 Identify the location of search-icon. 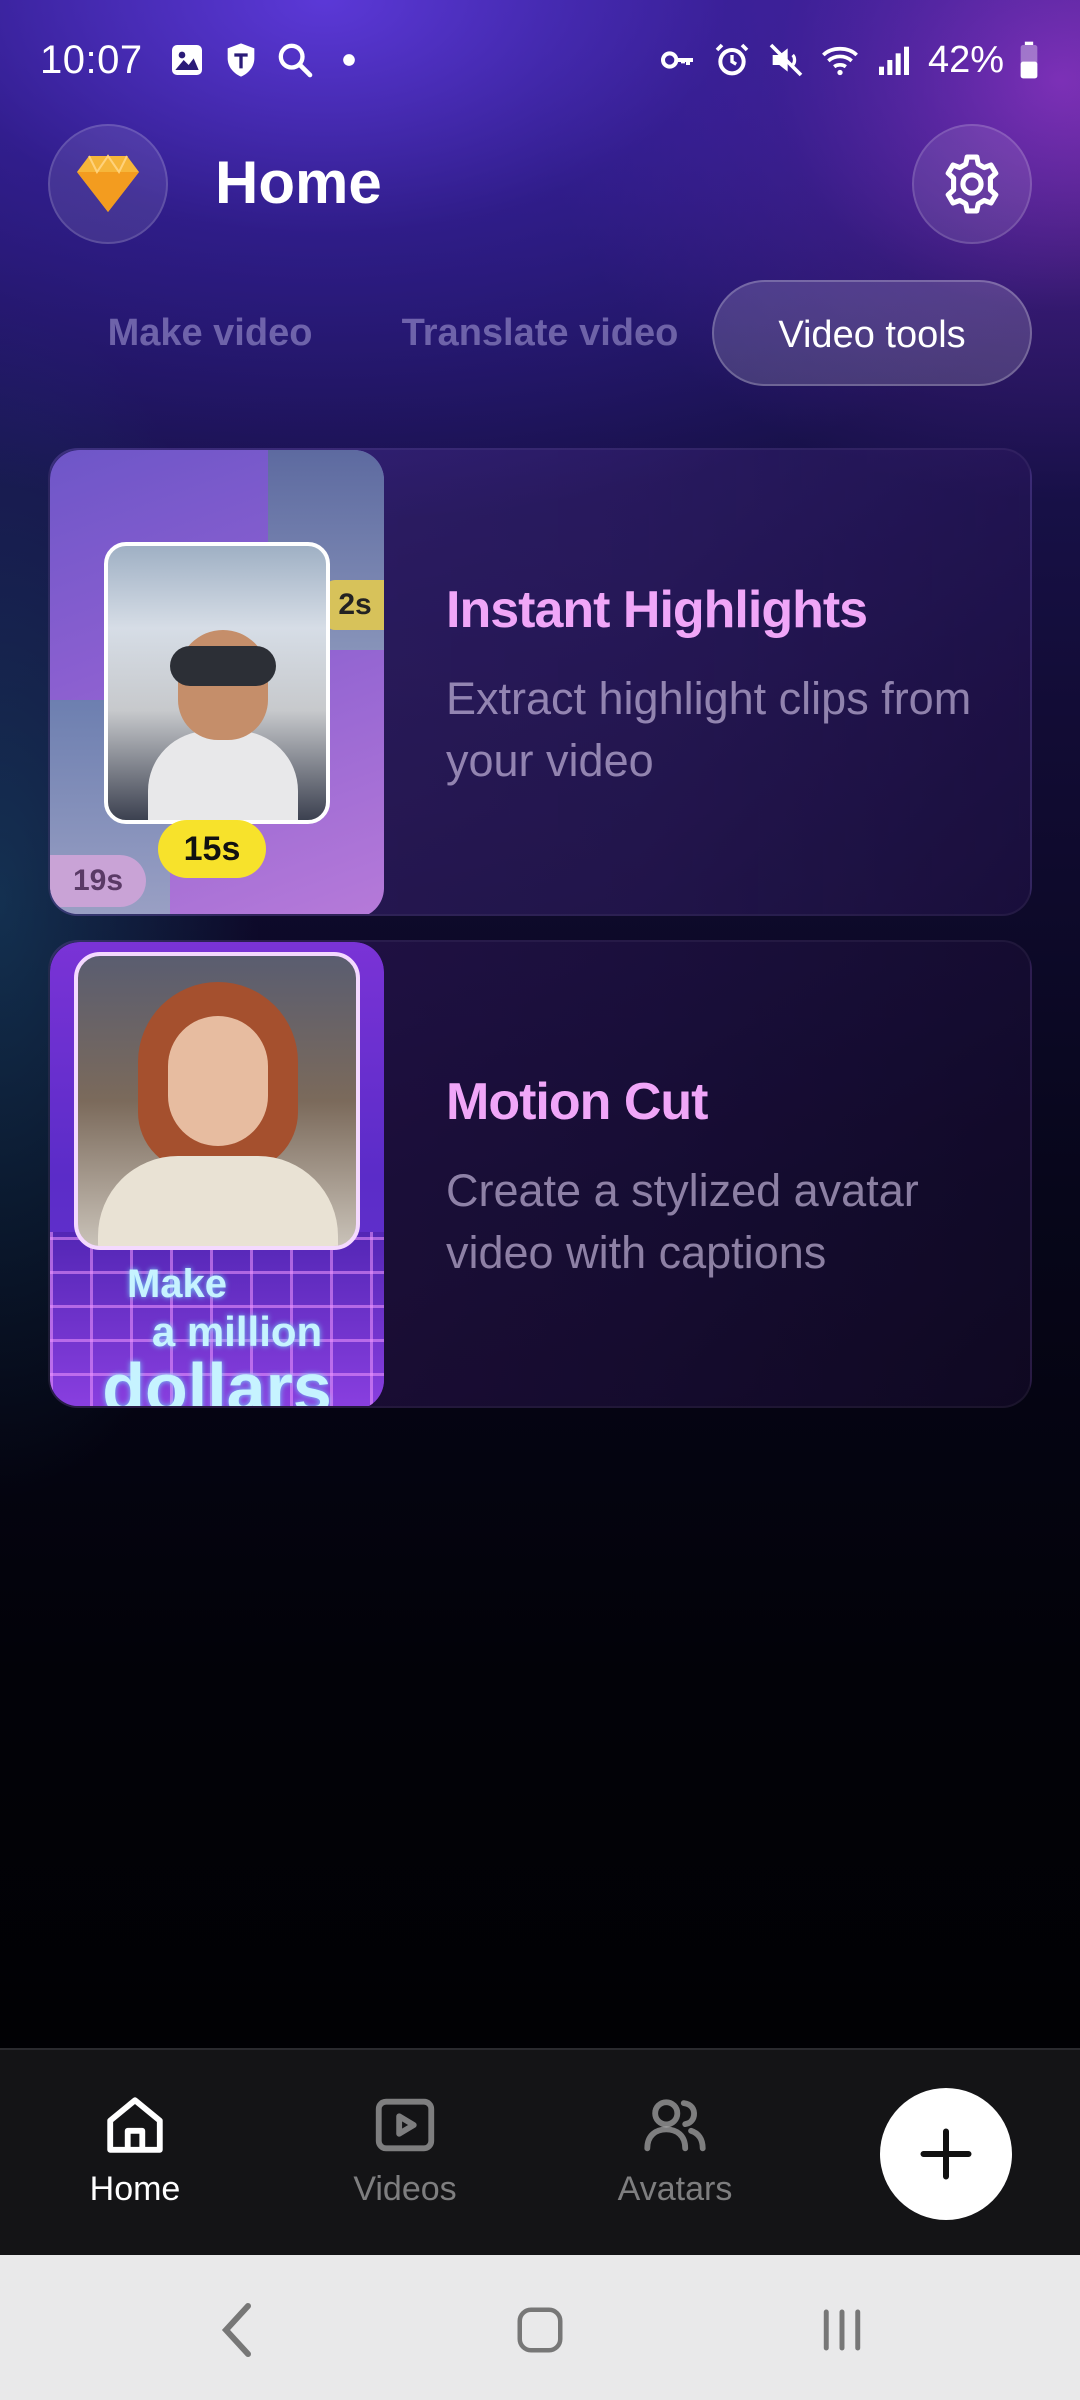
(295, 60).